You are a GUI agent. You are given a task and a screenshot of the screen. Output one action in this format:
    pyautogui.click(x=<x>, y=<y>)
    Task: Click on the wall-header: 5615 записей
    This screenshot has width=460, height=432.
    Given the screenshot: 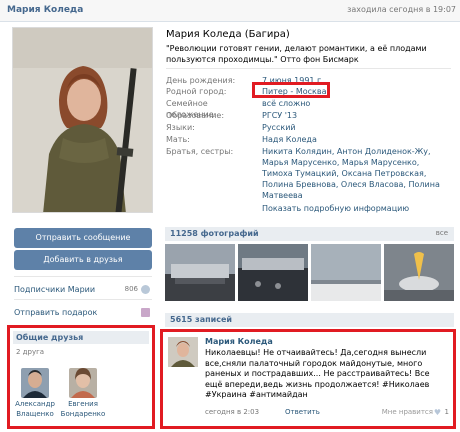 What is the action you would take?
    pyautogui.click(x=309, y=320)
    